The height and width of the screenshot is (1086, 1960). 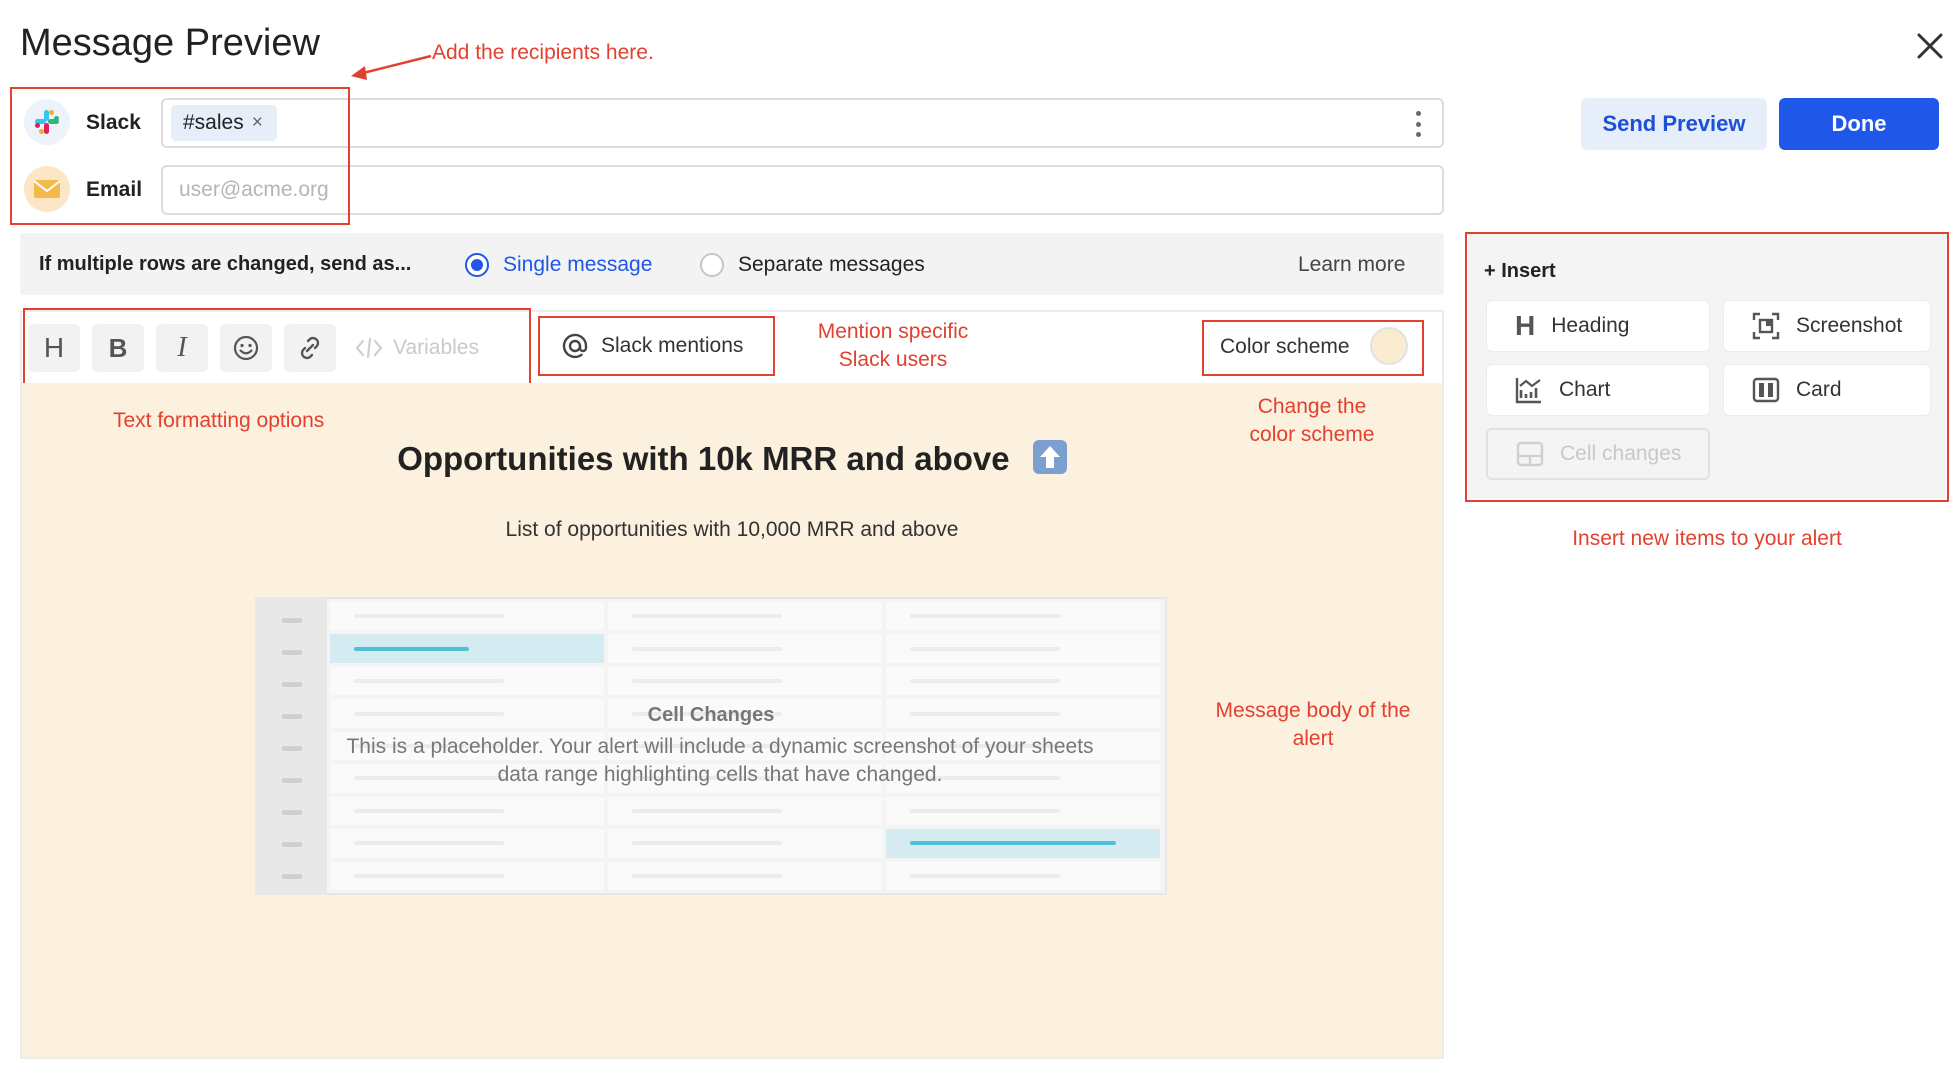 What do you see at coordinates (711, 715) in the screenshot?
I see `cell-changes-title: Cell Changes` at bounding box center [711, 715].